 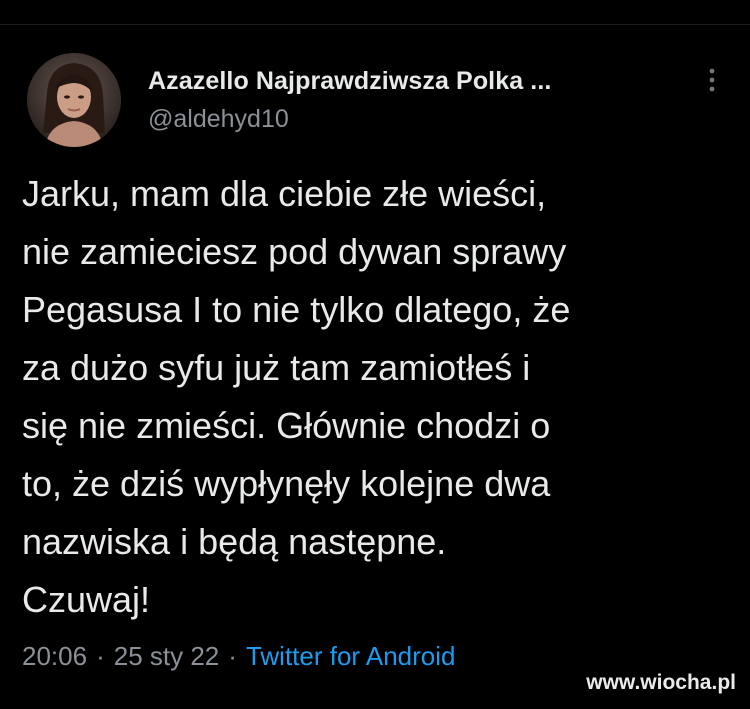 What do you see at coordinates (54, 656) in the screenshot?
I see `tweet-time: 20:06` at bounding box center [54, 656].